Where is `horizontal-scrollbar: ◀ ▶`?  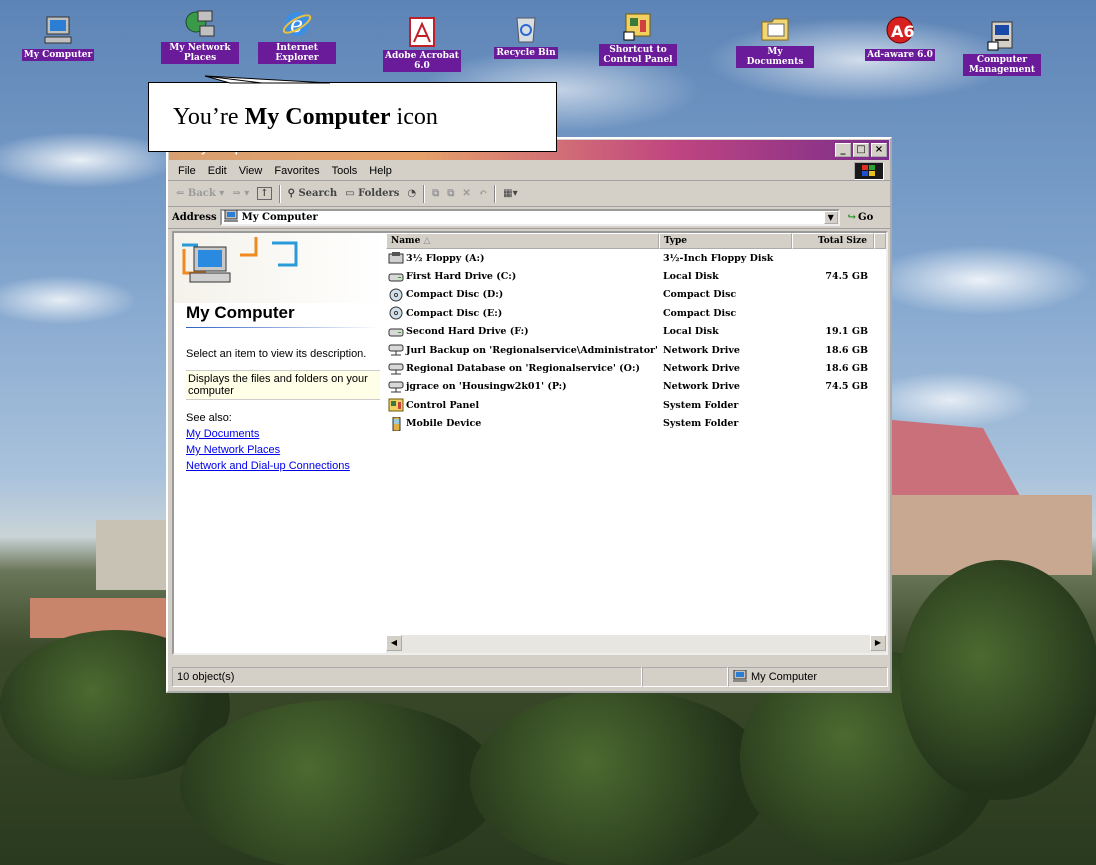
horizontal-scrollbar: ◀ ▶ is located at coordinates (636, 644).